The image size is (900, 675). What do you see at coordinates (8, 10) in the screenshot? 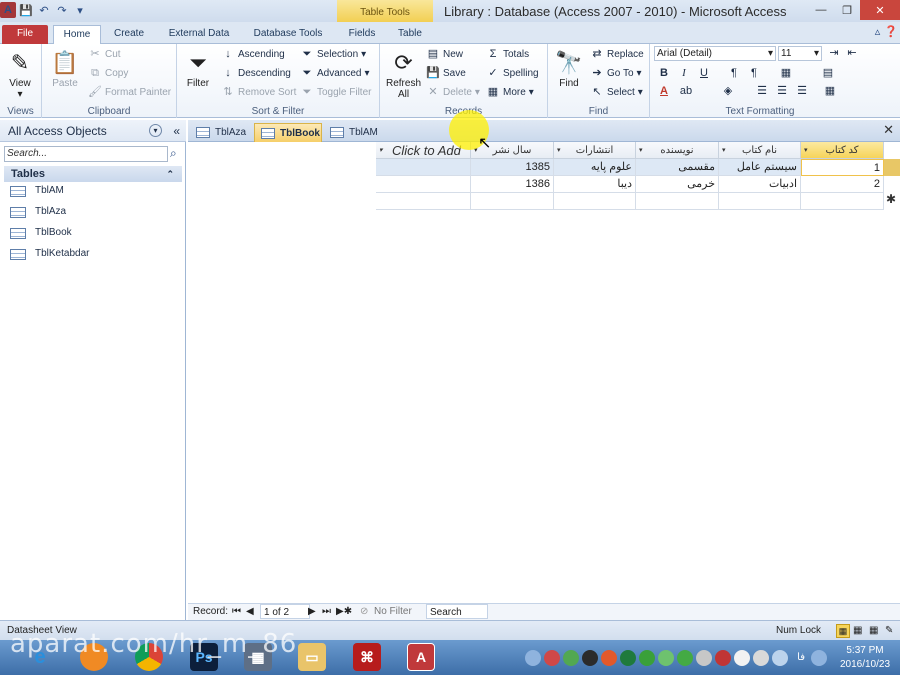
I see `access-logo-icon: A` at bounding box center [8, 10].